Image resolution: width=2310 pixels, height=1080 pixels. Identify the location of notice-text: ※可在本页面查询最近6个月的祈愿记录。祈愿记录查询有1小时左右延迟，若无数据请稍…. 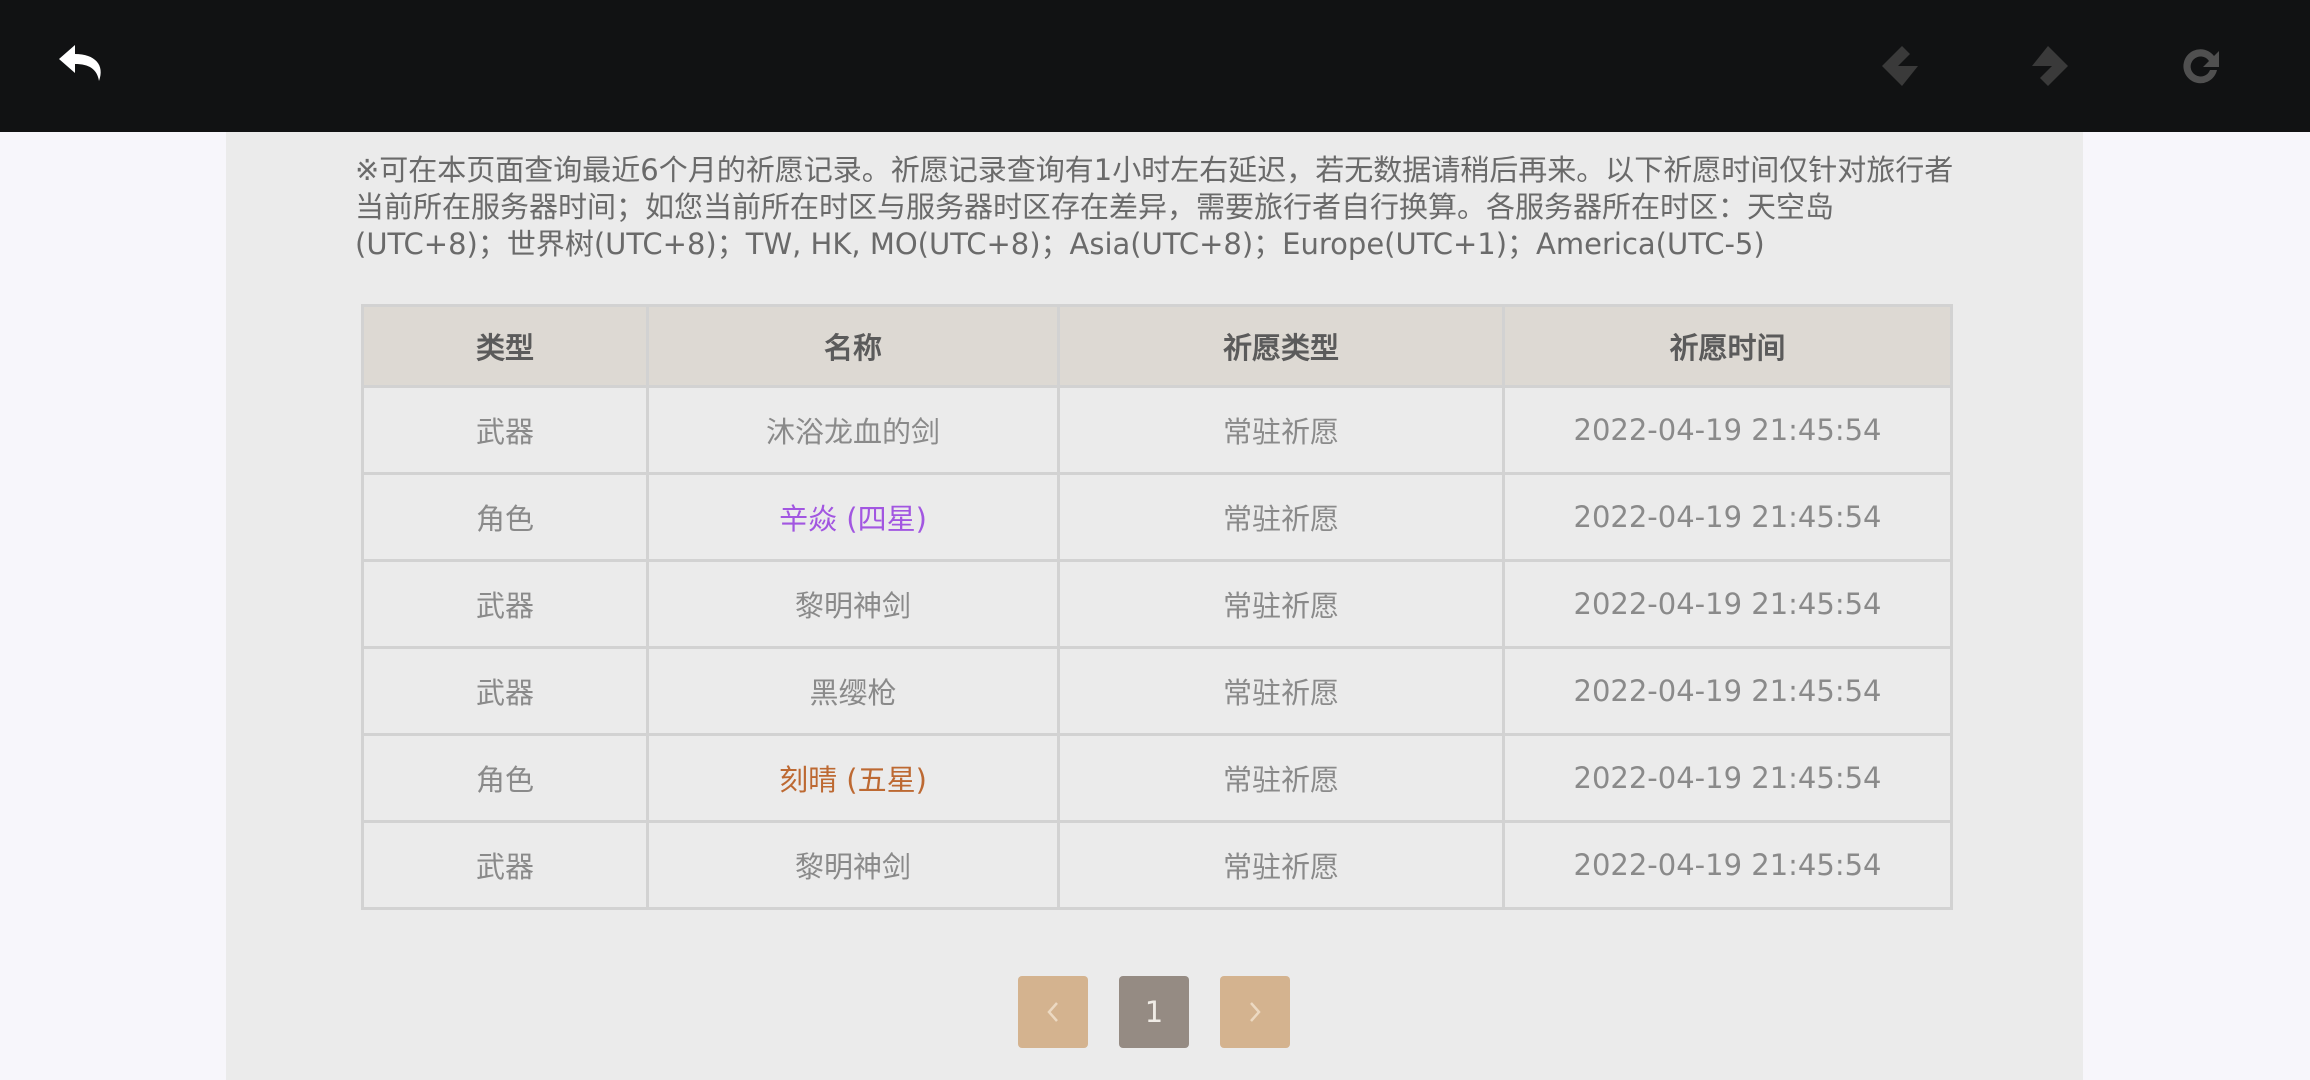
(1154, 207).